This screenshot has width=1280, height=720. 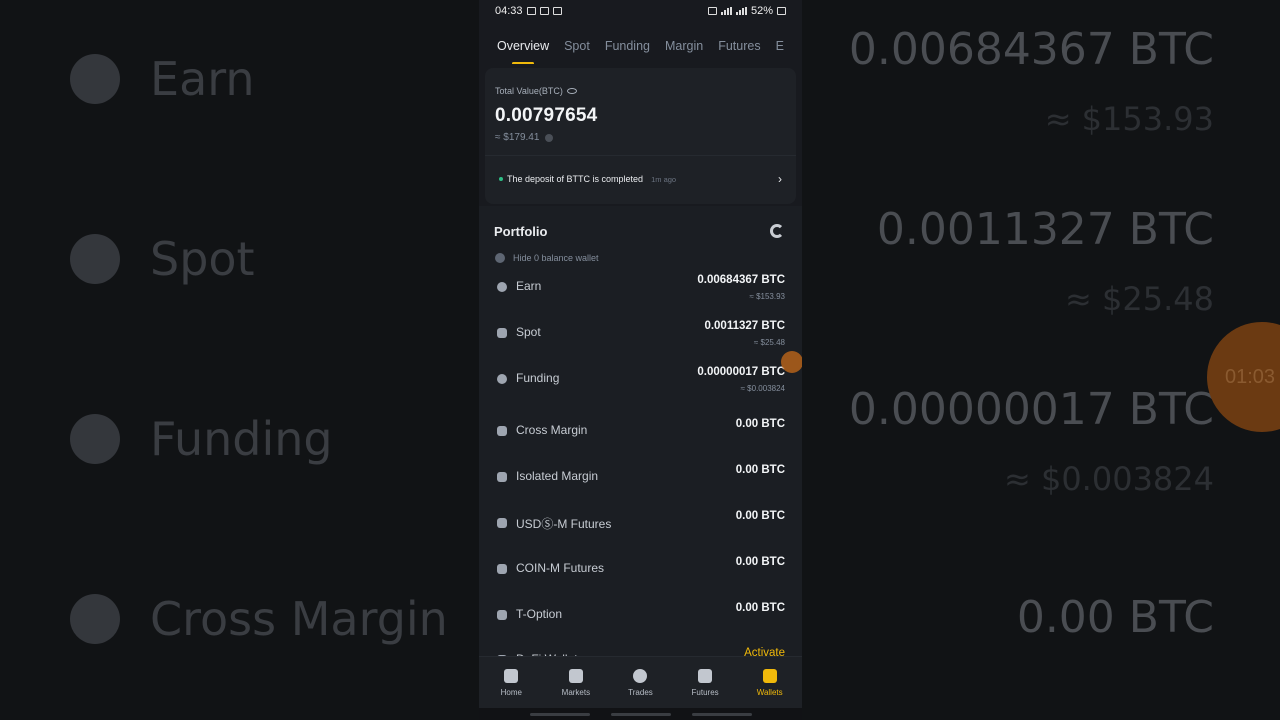 I want to click on bg-label: Funding, so click(x=241, y=439).